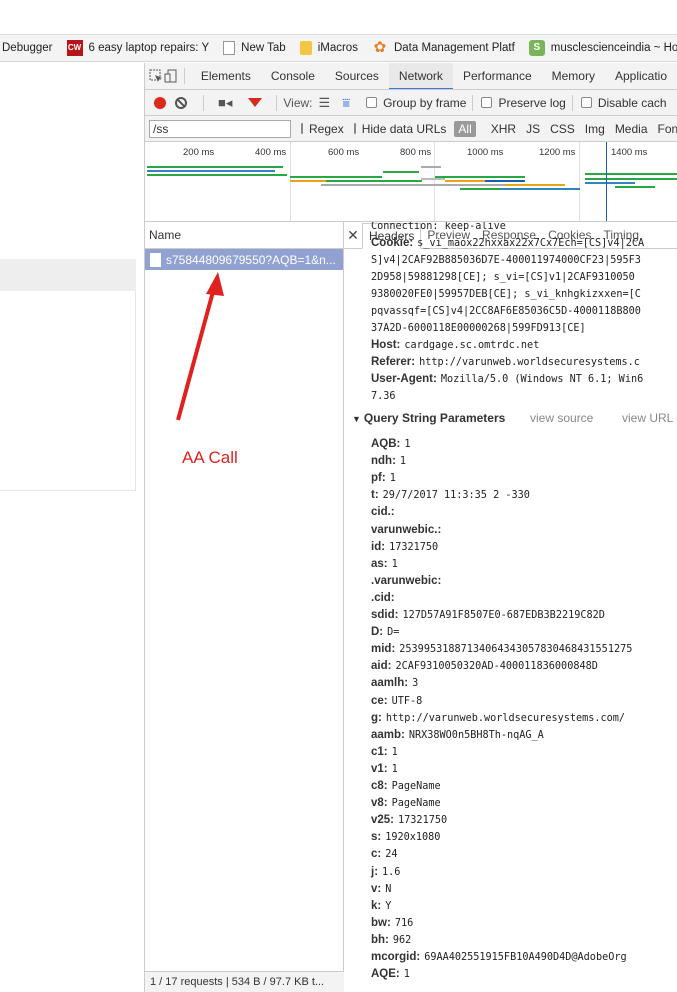 Image resolution: width=677 pixels, height=992 pixels. Describe the element at coordinates (613, 48) in the screenshot. I see `bookmark-label: musclescienceindia ~ Ho` at that location.